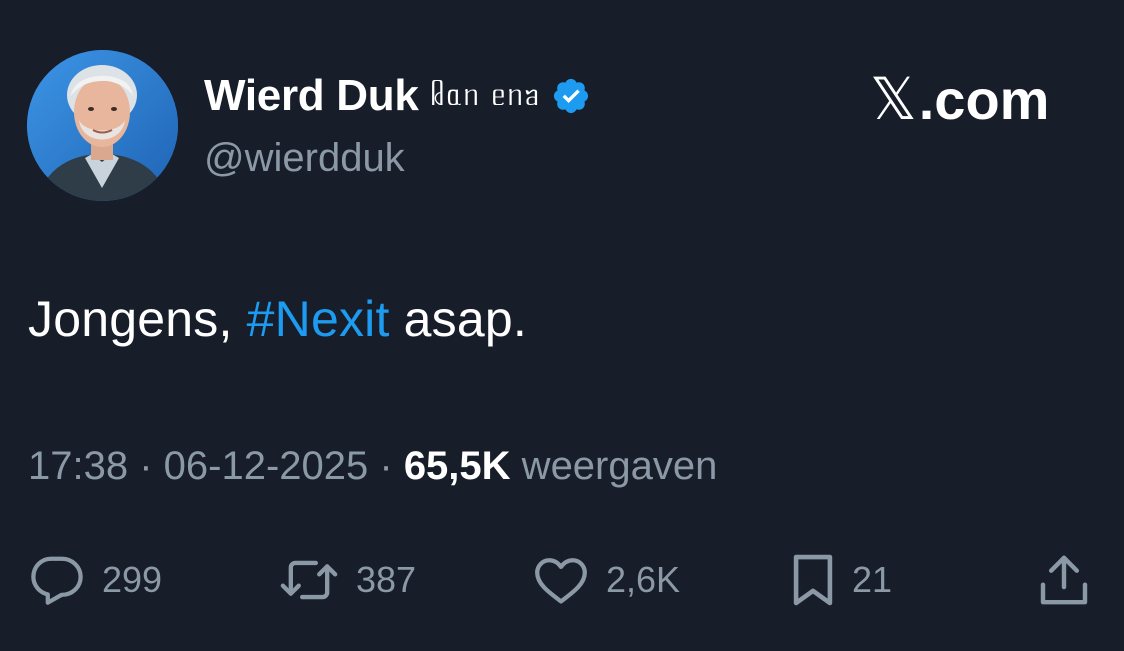  What do you see at coordinates (309, 580) in the screenshot?
I see `repost-icon` at bounding box center [309, 580].